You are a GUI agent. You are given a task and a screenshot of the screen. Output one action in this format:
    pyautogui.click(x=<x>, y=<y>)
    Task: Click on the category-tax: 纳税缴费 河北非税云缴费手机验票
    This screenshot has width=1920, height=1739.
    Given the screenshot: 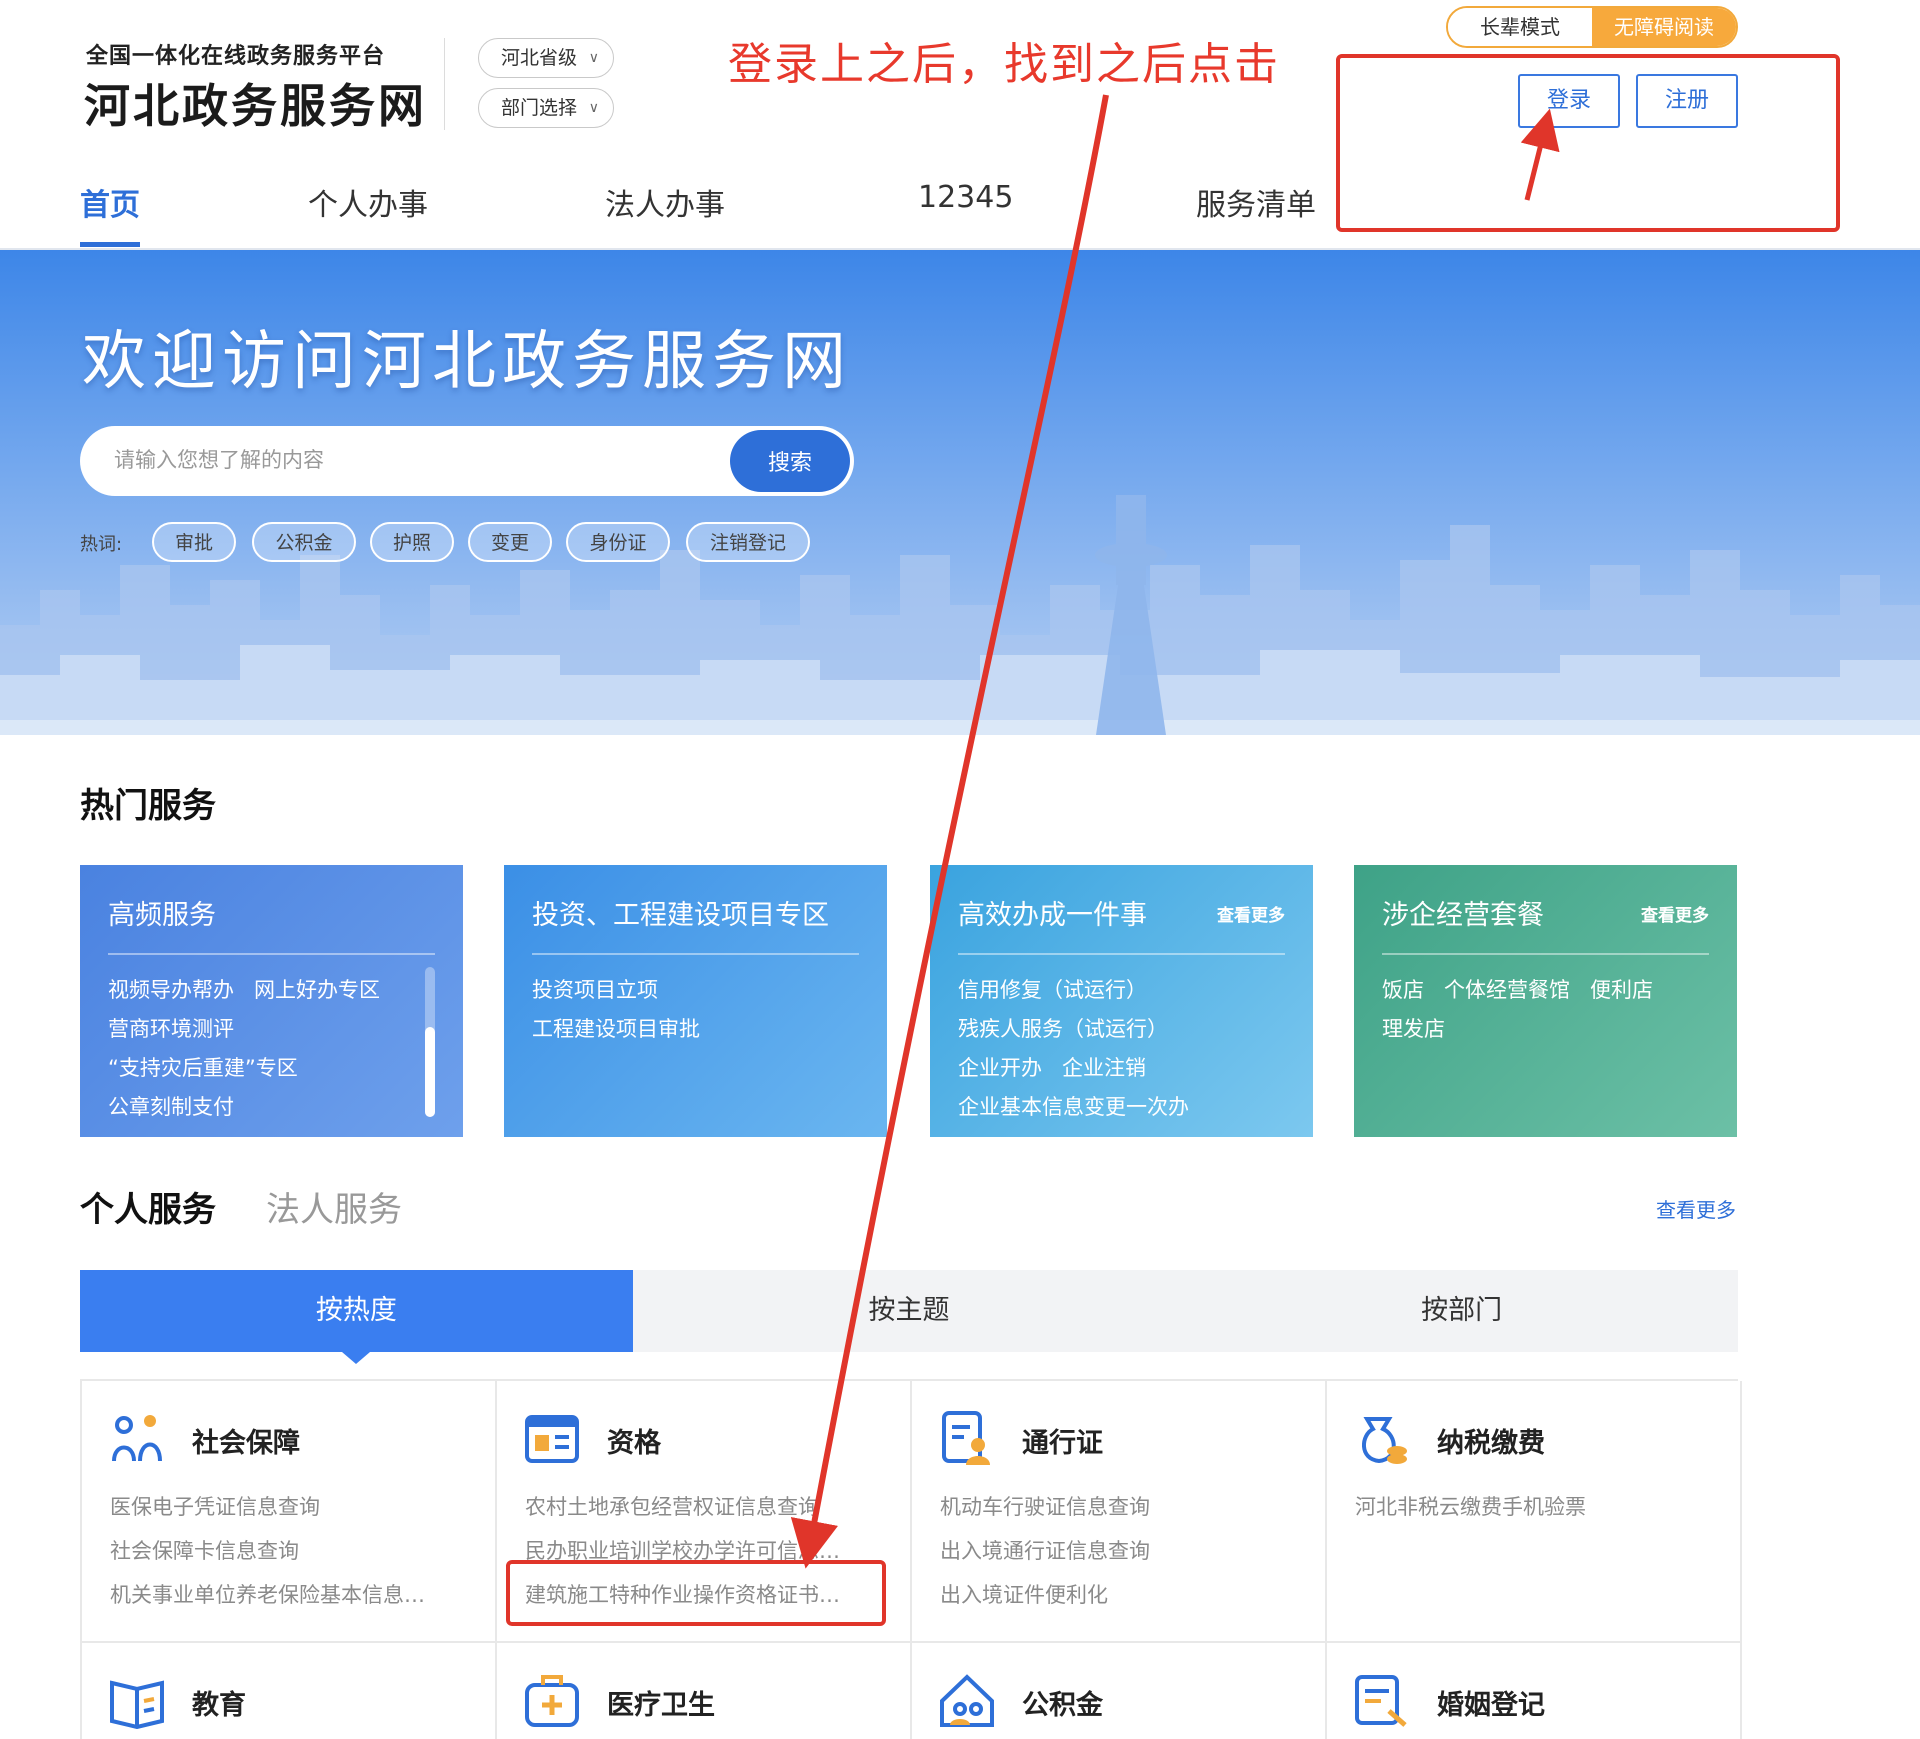 What is the action you would take?
    pyautogui.click(x=1534, y=1512)
    